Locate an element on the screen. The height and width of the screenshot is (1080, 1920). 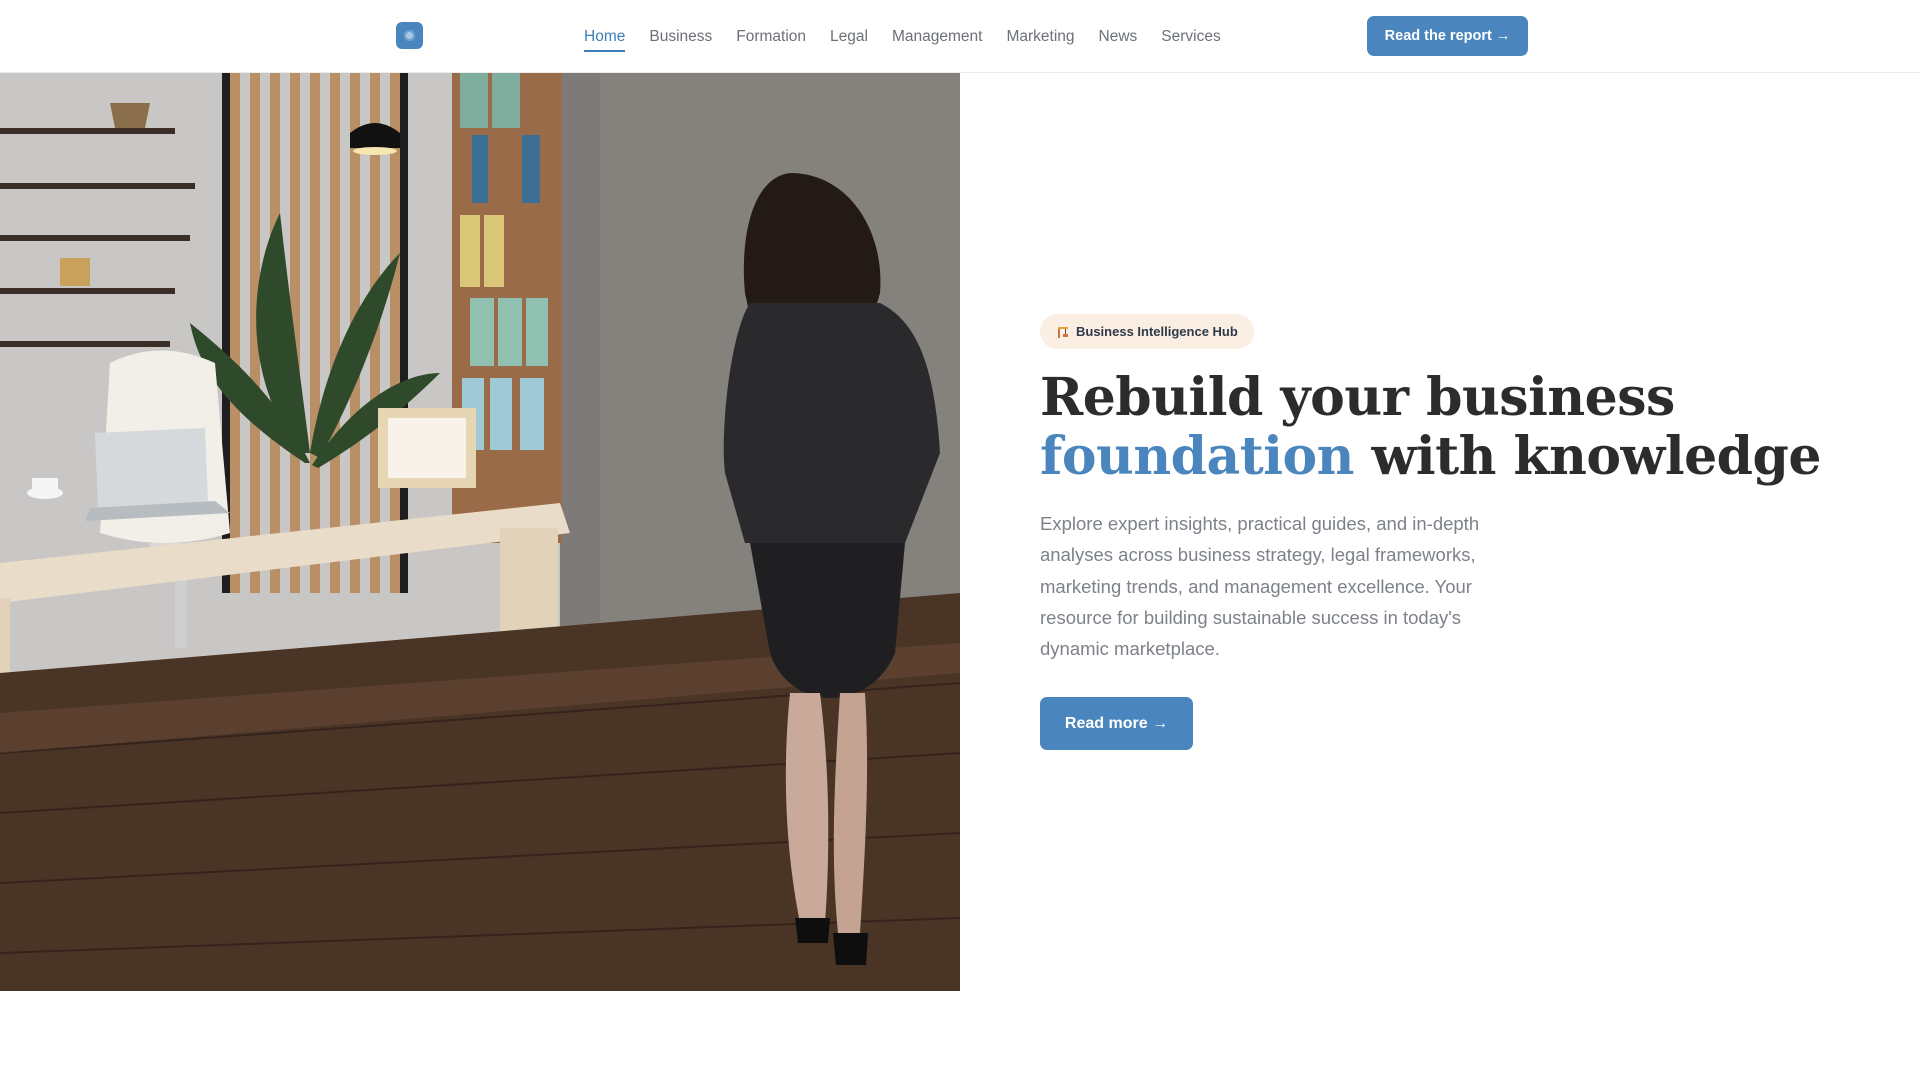
next-section-peek is located at coordinates (960, 1035).